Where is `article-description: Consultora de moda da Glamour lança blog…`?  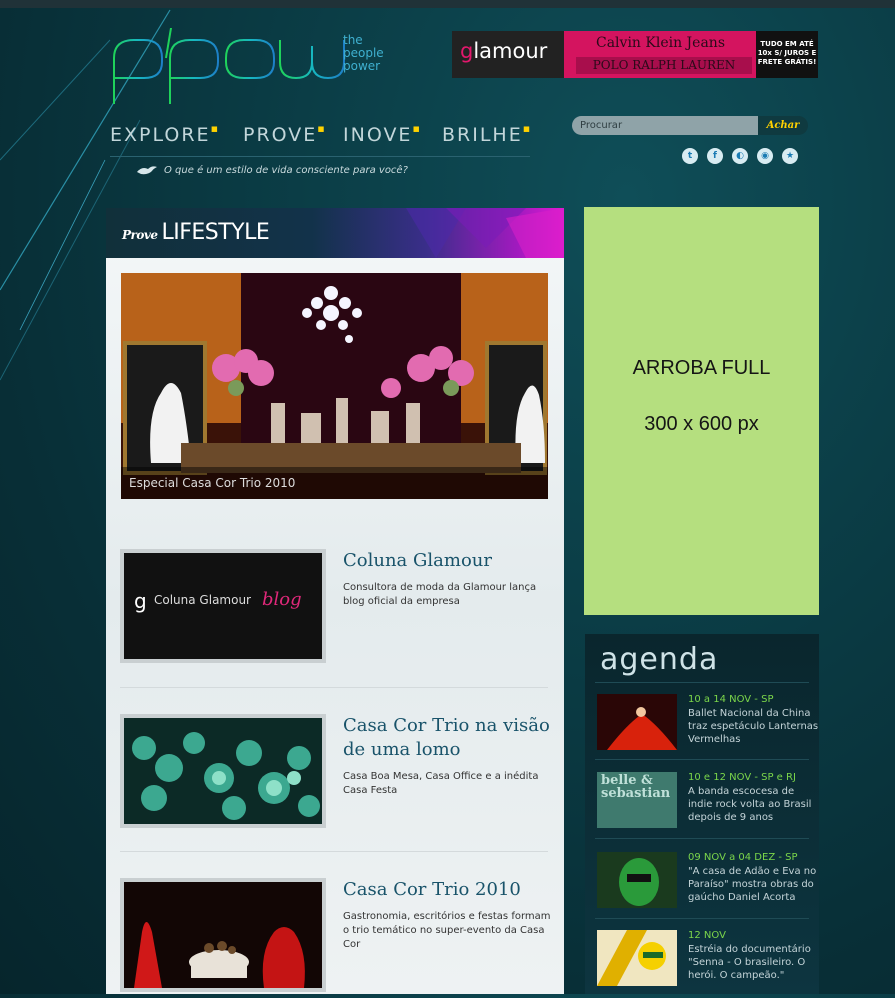 article-description: Consultora de moda da Glamour lança blog… is located at coordinates (440, 594).